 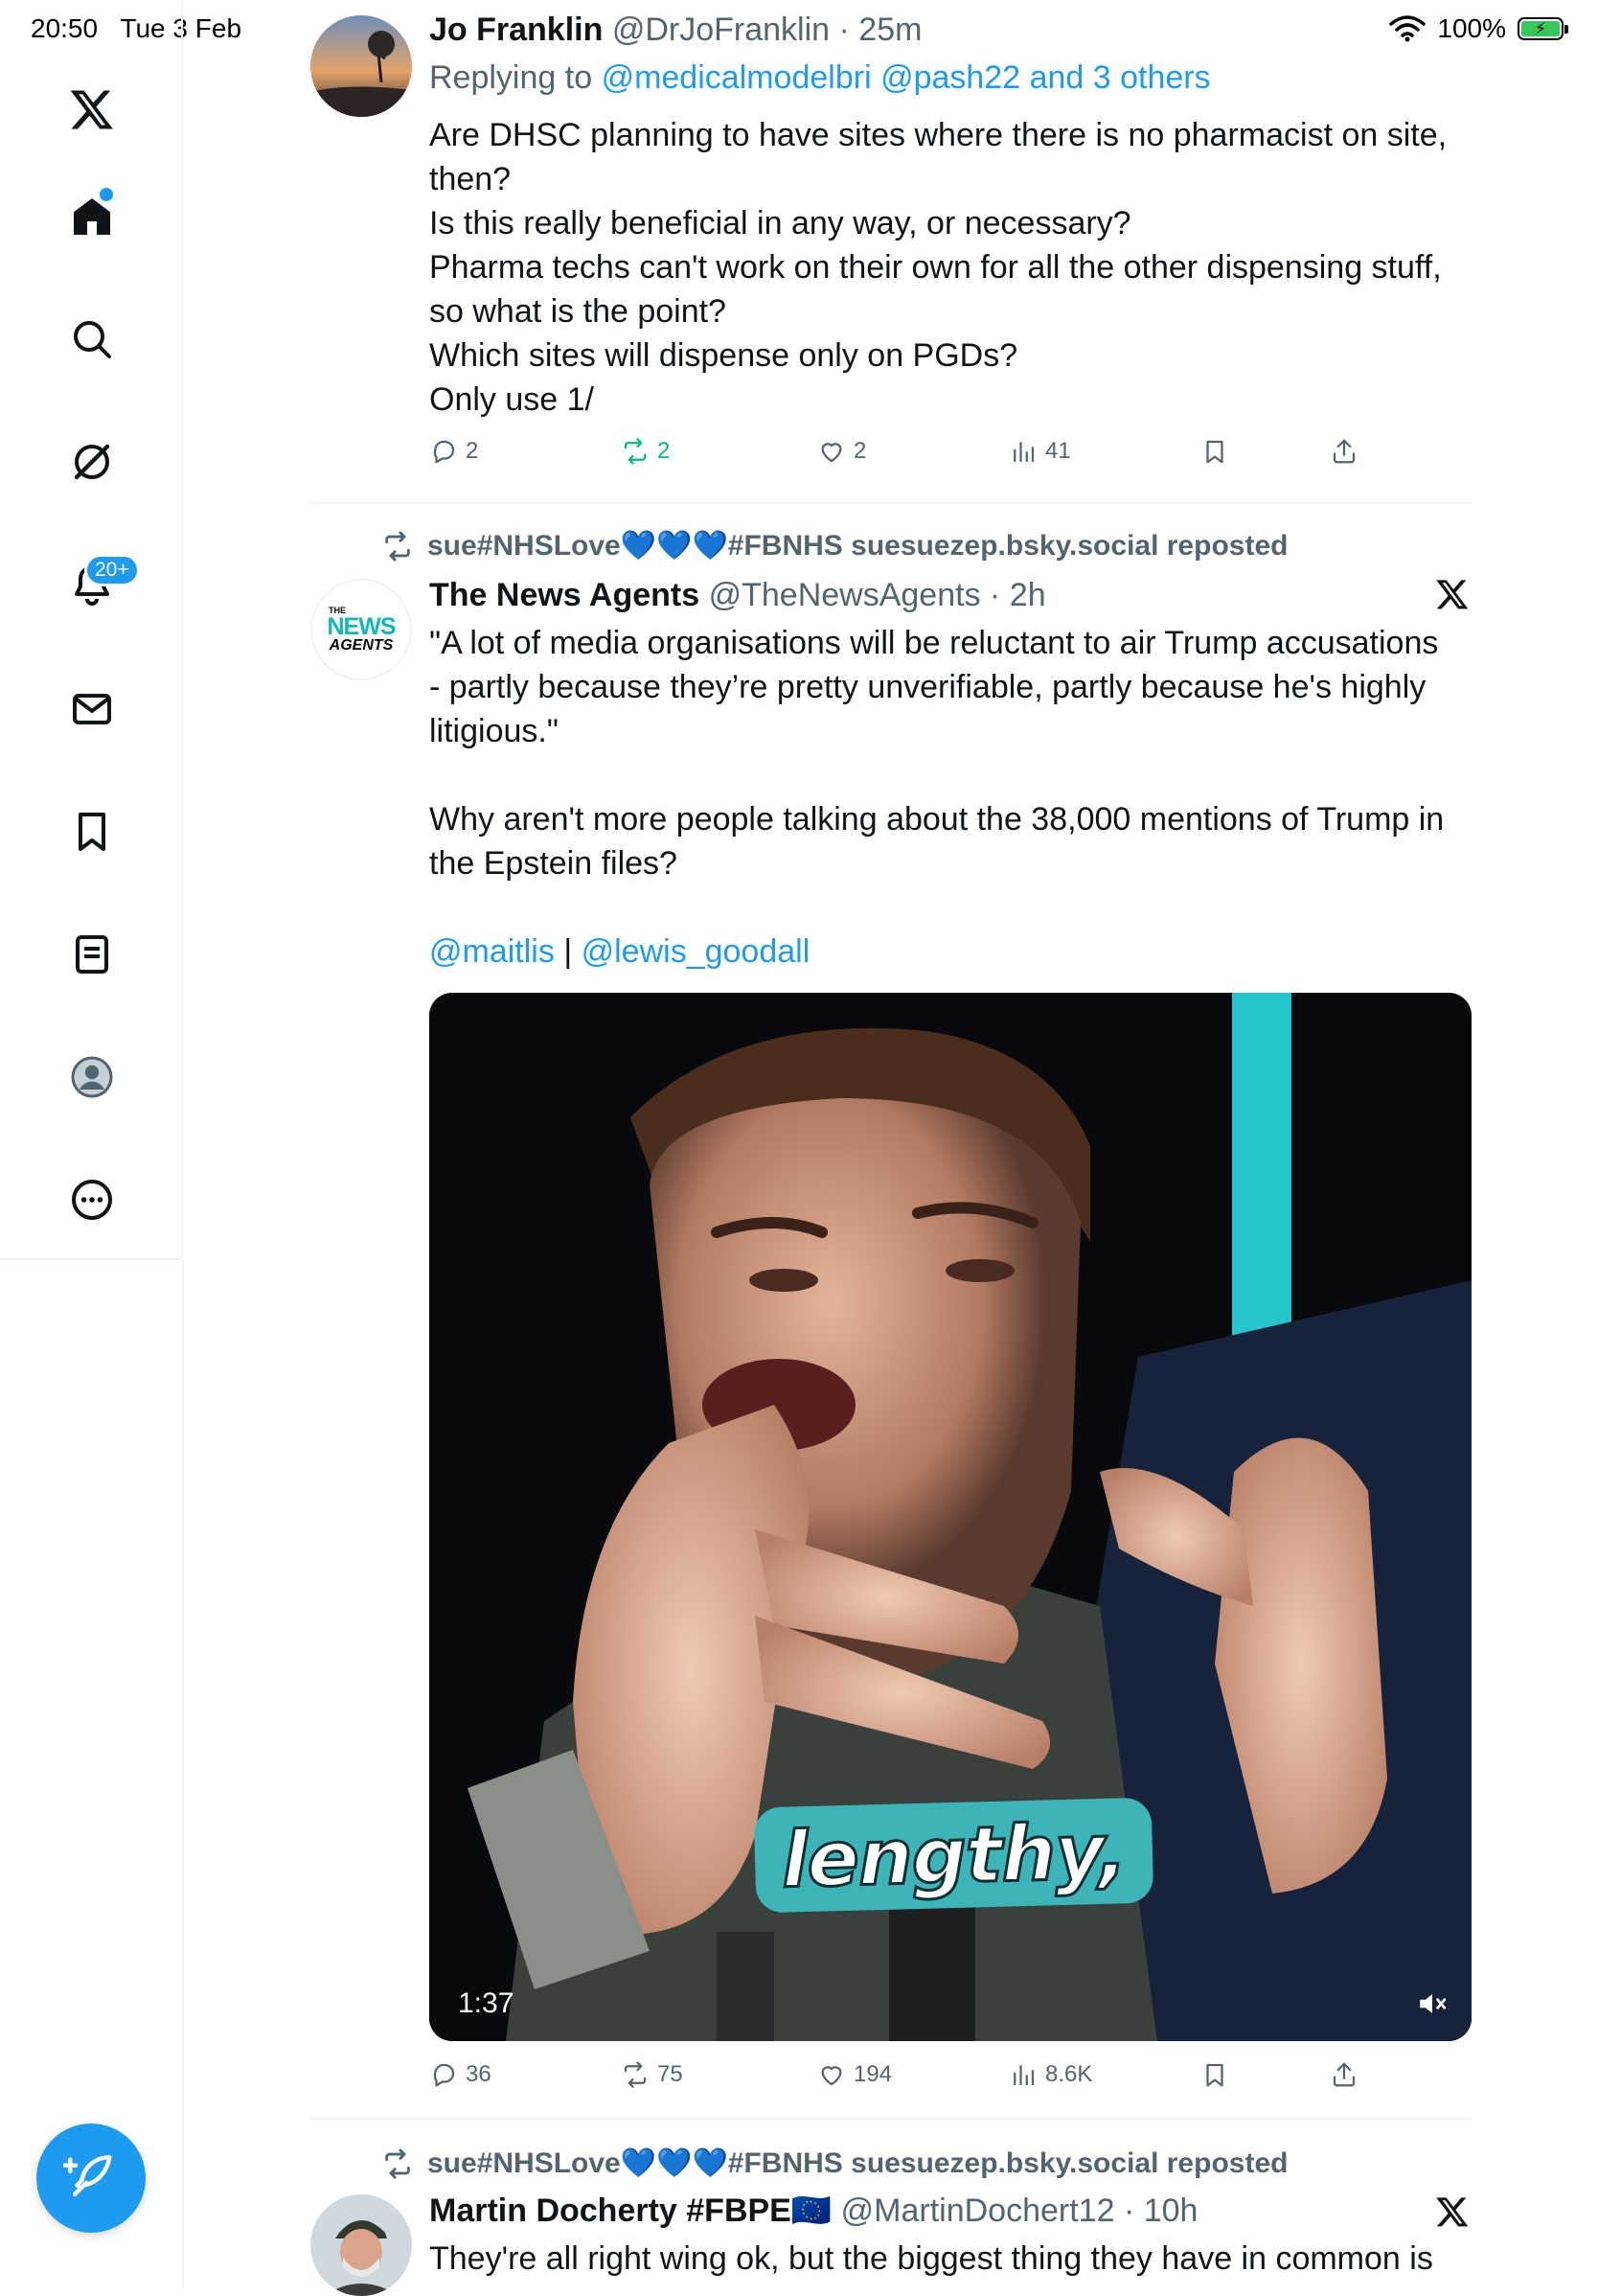 I want to click on reply-button: 36, so click(x=525, y=2074).